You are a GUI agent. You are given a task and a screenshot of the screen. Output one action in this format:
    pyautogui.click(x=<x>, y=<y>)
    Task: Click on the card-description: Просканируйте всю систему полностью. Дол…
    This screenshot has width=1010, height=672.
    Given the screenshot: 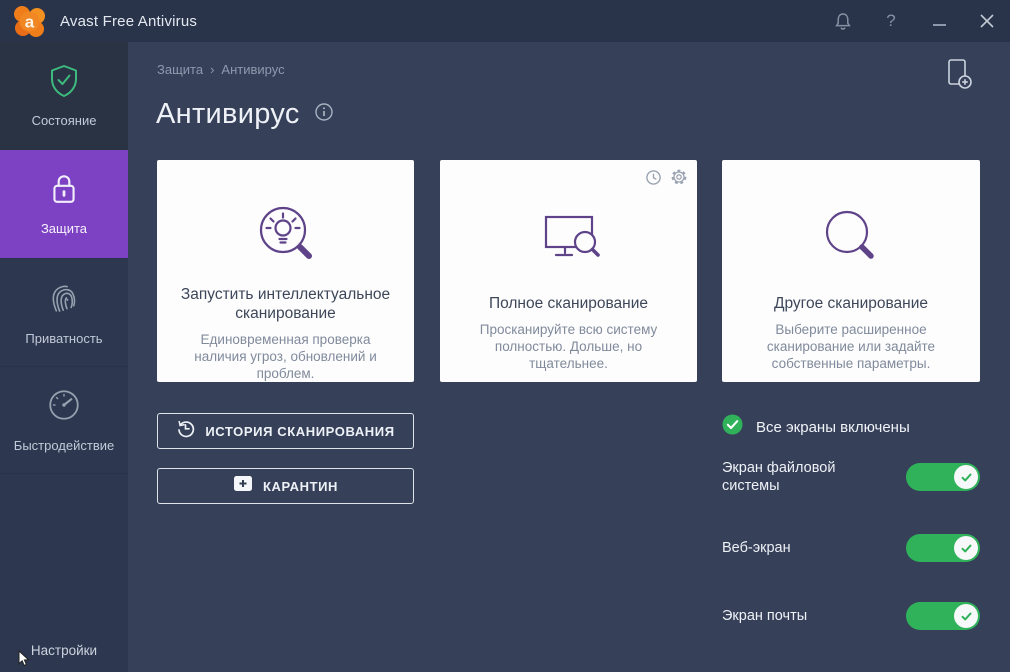 What is the action you would take?
    pyautogui.click(x=568, y=346)
    